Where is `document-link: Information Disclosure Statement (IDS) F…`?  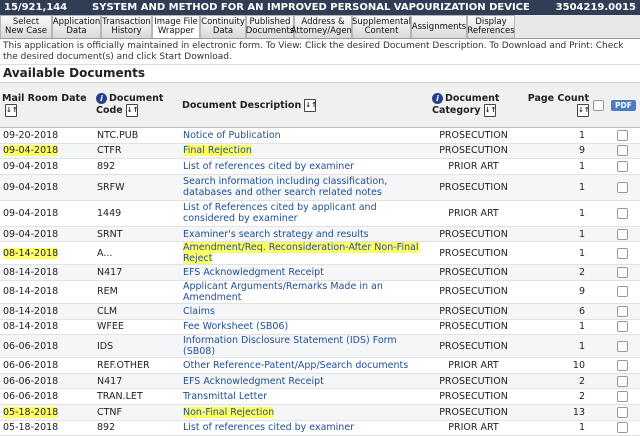 document-link: Information Disclosure Statement (IDS) F… is located at coordinates (290, 346).